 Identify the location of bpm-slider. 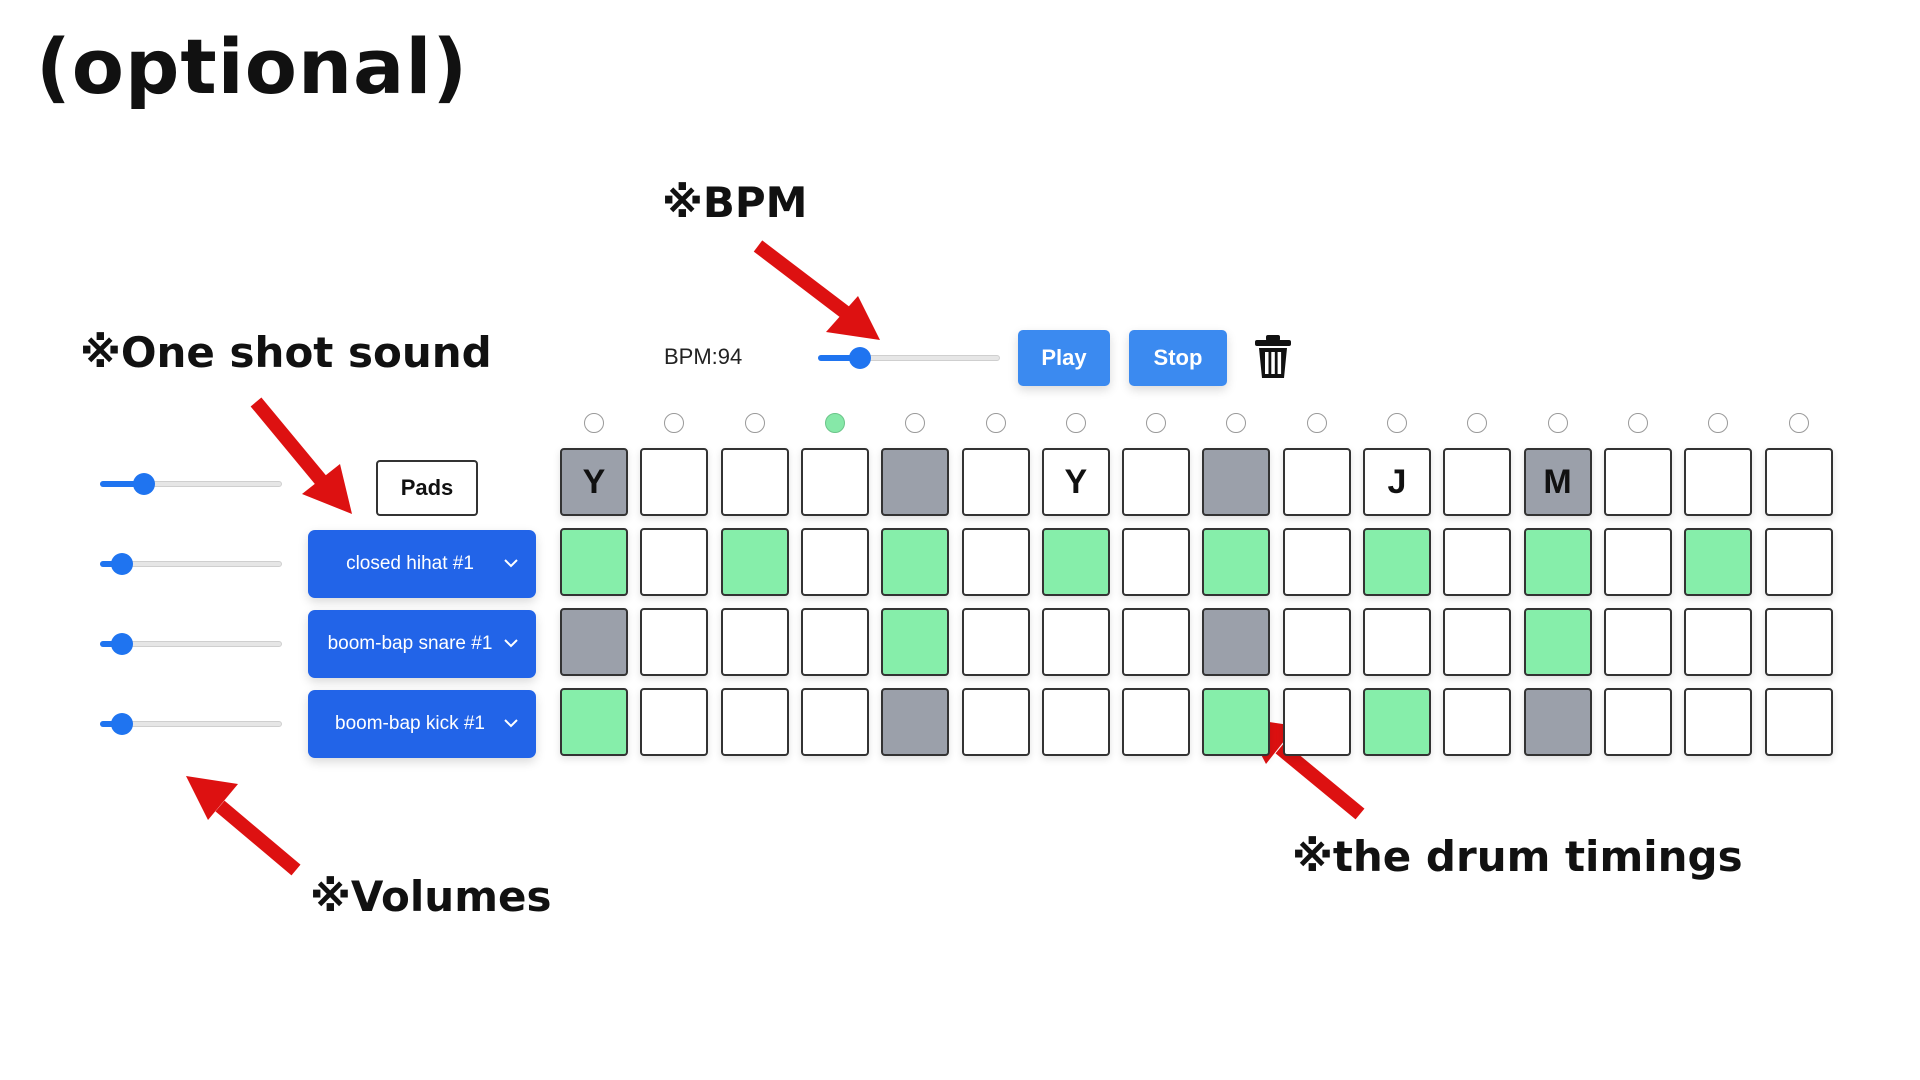
(909, 358).